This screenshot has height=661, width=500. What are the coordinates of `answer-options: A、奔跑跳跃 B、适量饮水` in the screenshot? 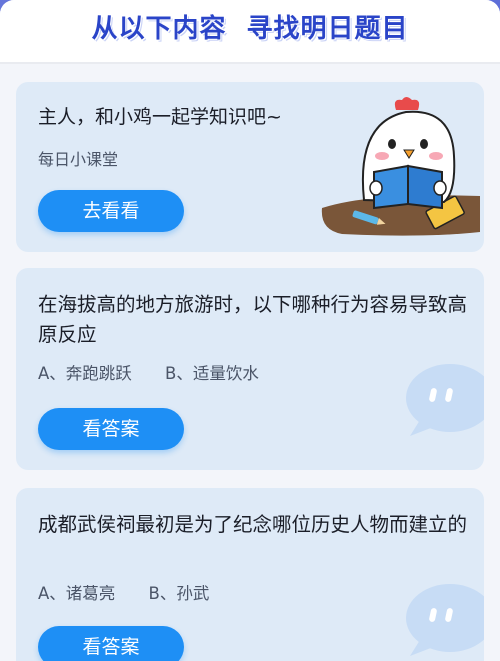 It's located at (162, 372).